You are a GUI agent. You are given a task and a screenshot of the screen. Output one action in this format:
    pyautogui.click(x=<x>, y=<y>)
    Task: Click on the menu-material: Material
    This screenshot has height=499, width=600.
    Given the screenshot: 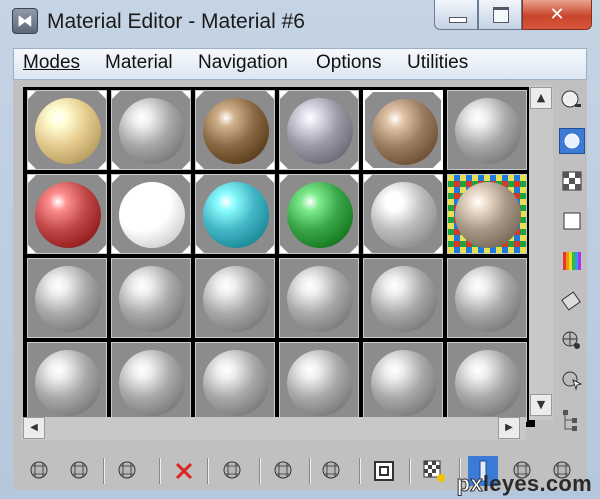 What is the action you would take?
    pyautogui.click(x=139, y=63)
    